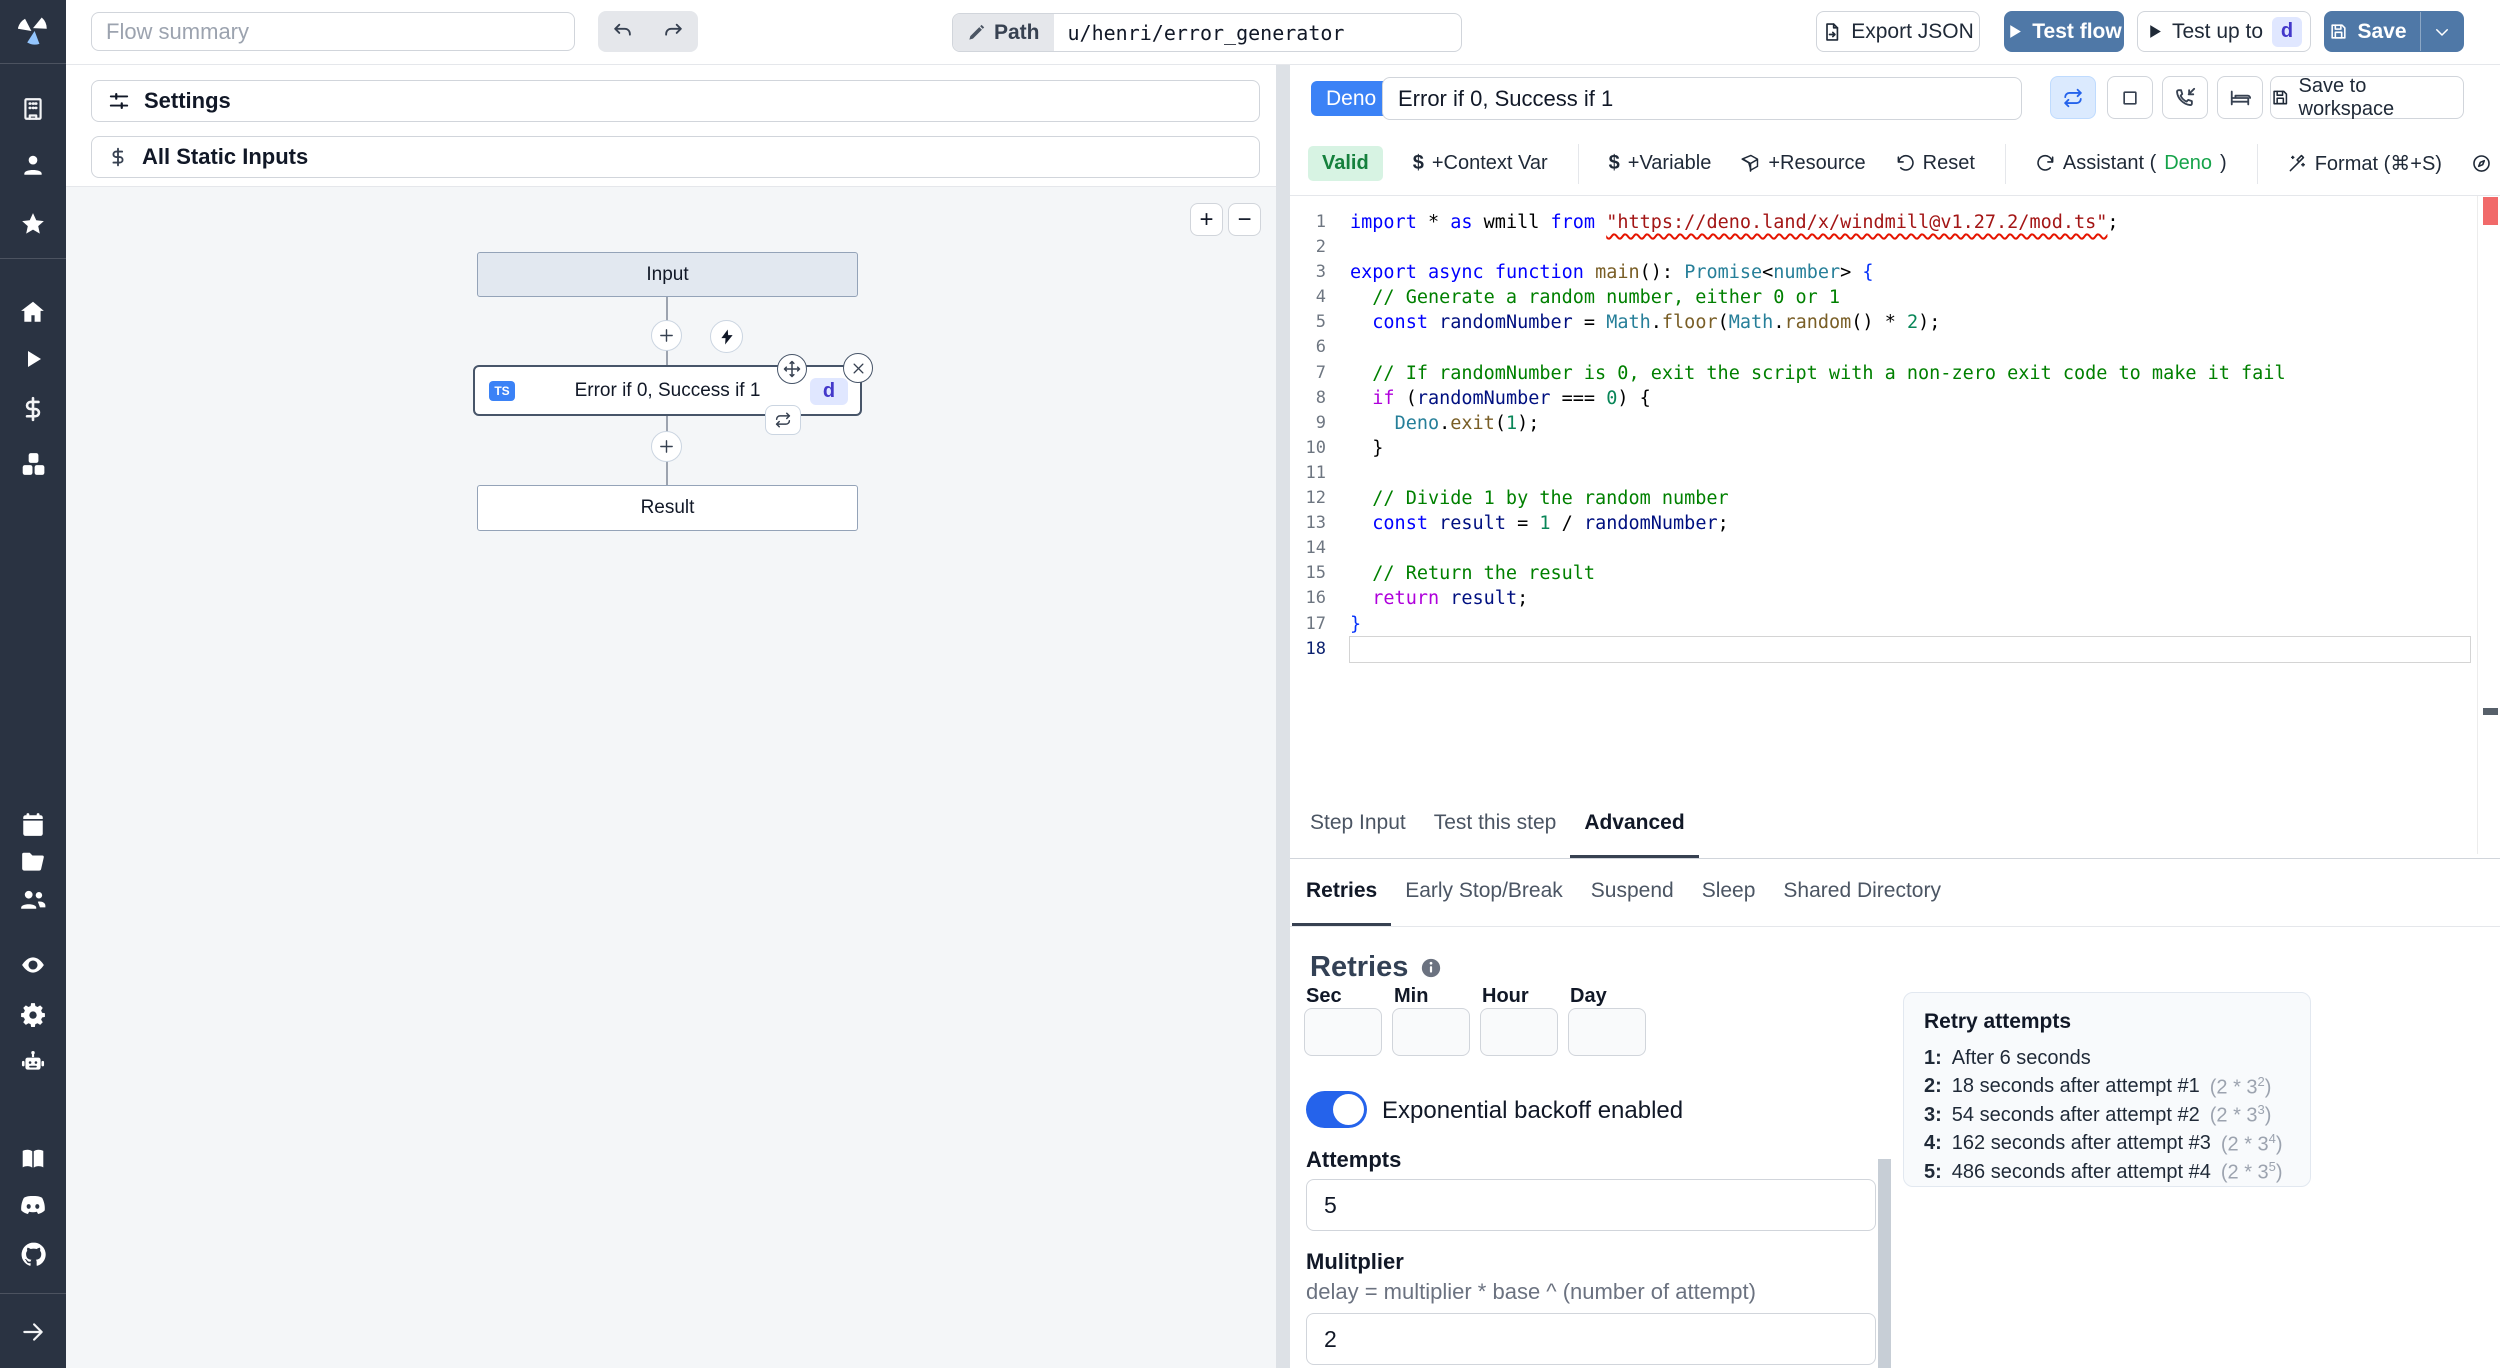 The image size is (2500, 1368). What do you see at coordinates (2240, 97) in the screenshot?
I see `sleep-indicator-button` at bounding box center [2240, 97].